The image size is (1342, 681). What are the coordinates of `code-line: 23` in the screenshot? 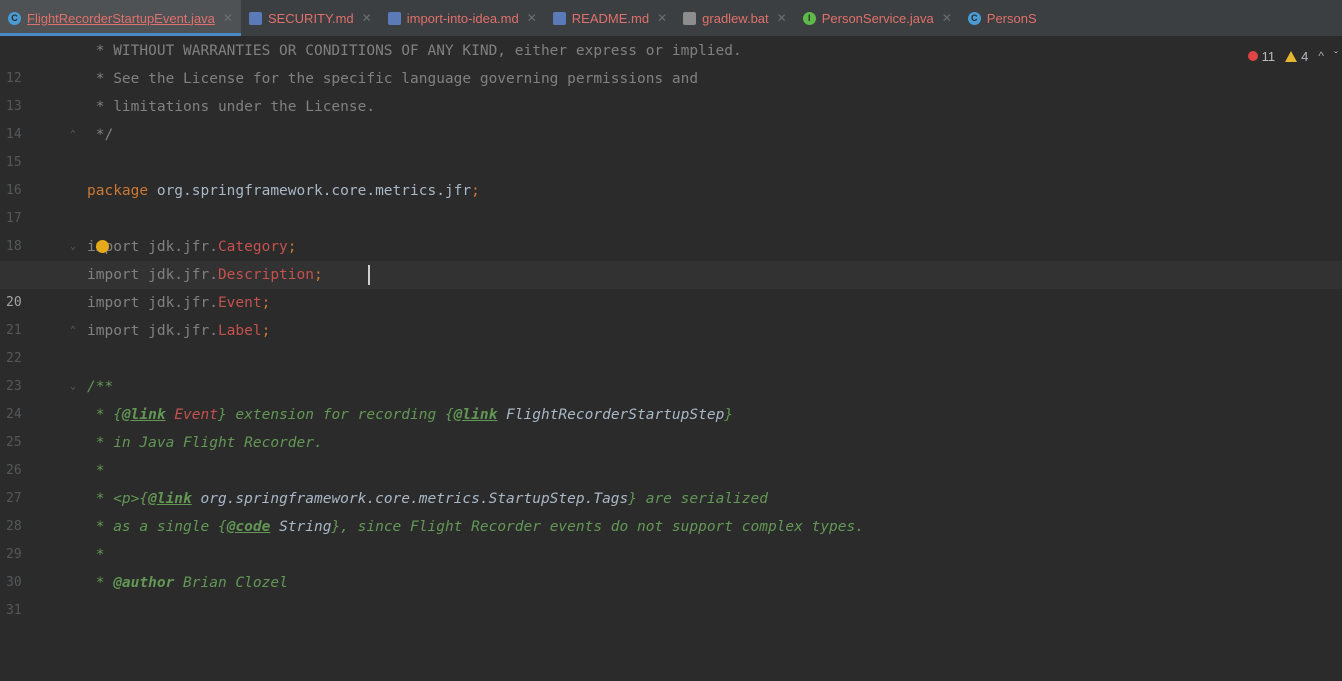 It's located at (671, 369).